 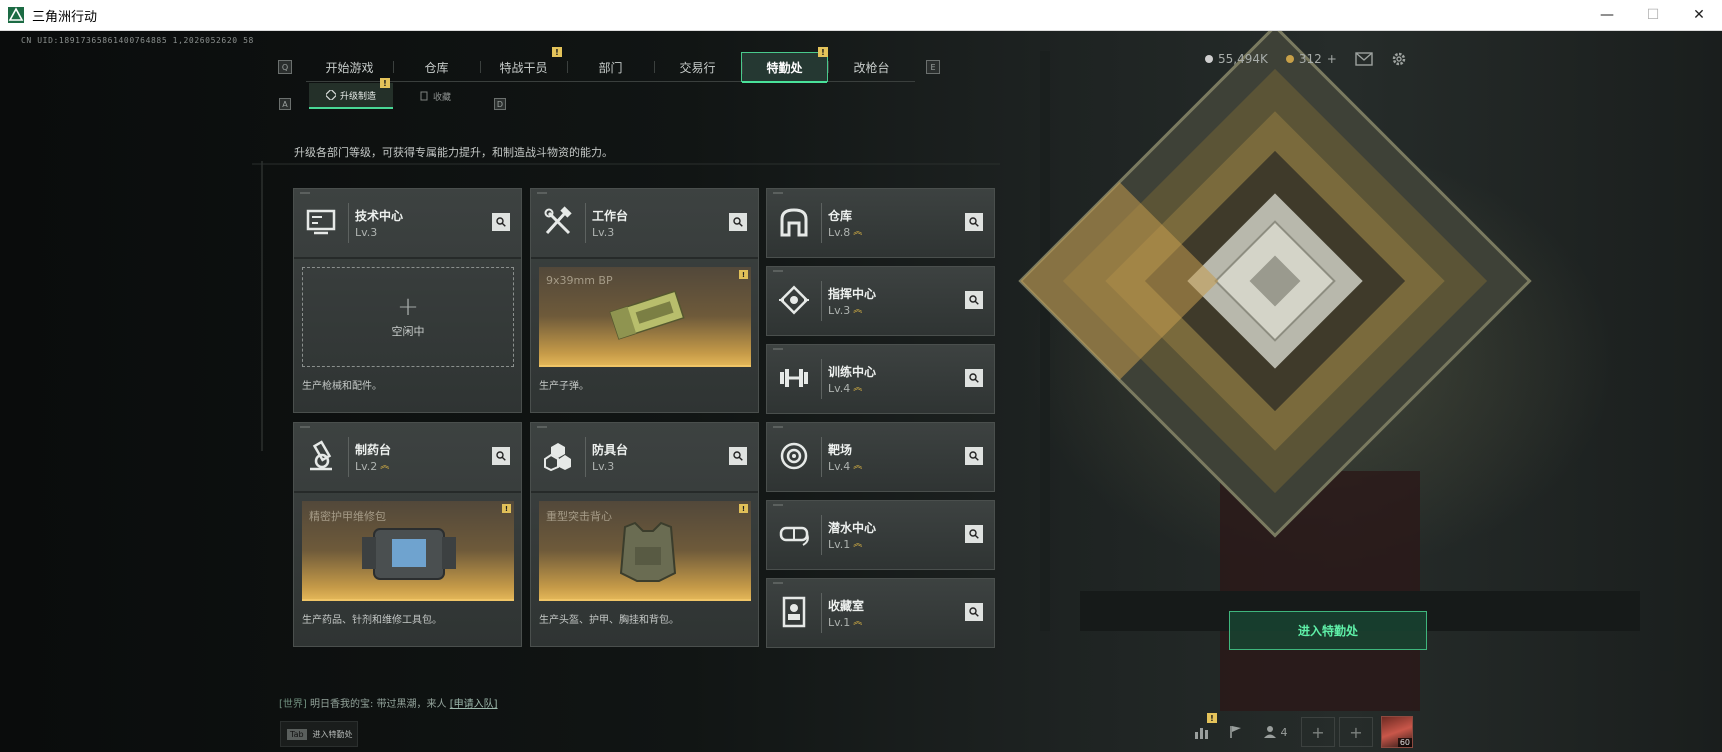 What do you see at coordinates (65, 17) in the screenshot?
I see `window-title: 三角洲行动` at bounding box center [65, 17].